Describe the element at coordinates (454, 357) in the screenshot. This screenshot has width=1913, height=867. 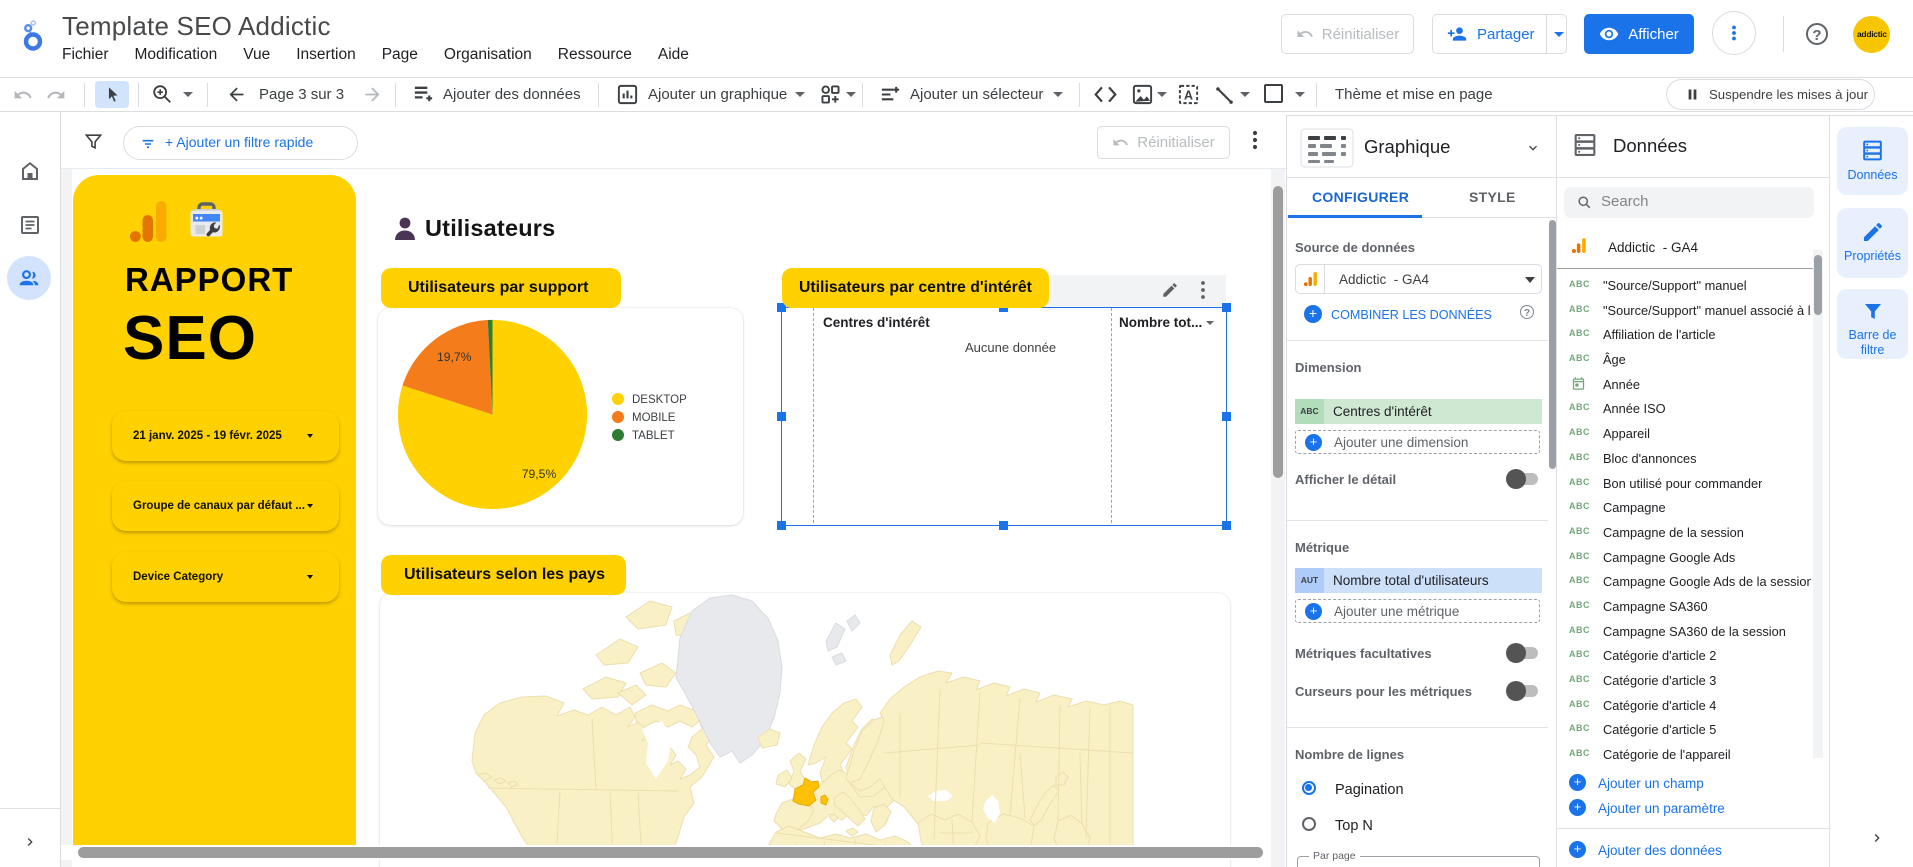
I see `svg-text: 19,7%` at that location.